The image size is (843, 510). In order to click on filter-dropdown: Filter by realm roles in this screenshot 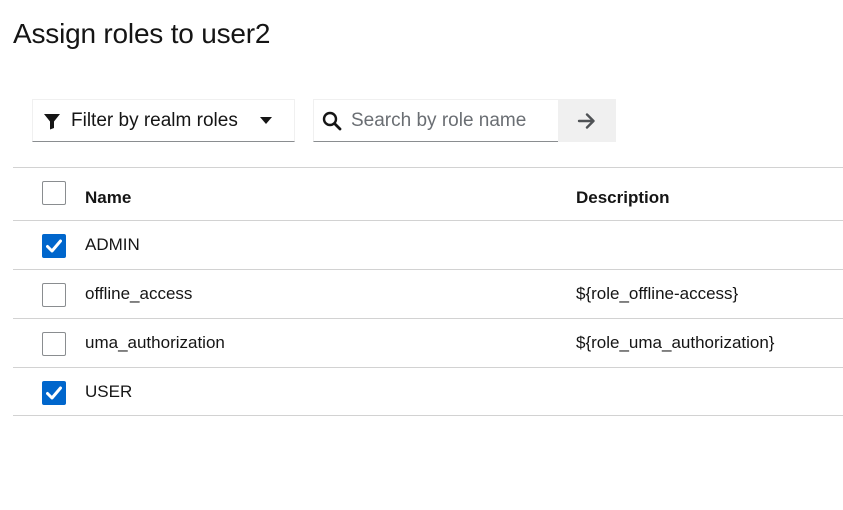, I will do `click(163, 120)`.